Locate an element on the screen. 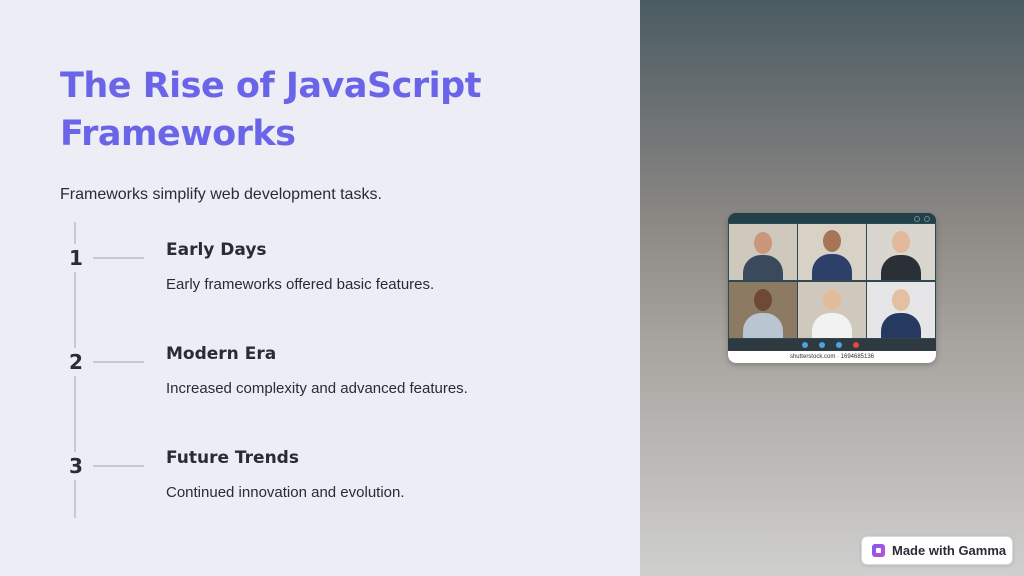 The image size is (1024, 576). step-title: Modern Era is located at coordinates (221, 354).